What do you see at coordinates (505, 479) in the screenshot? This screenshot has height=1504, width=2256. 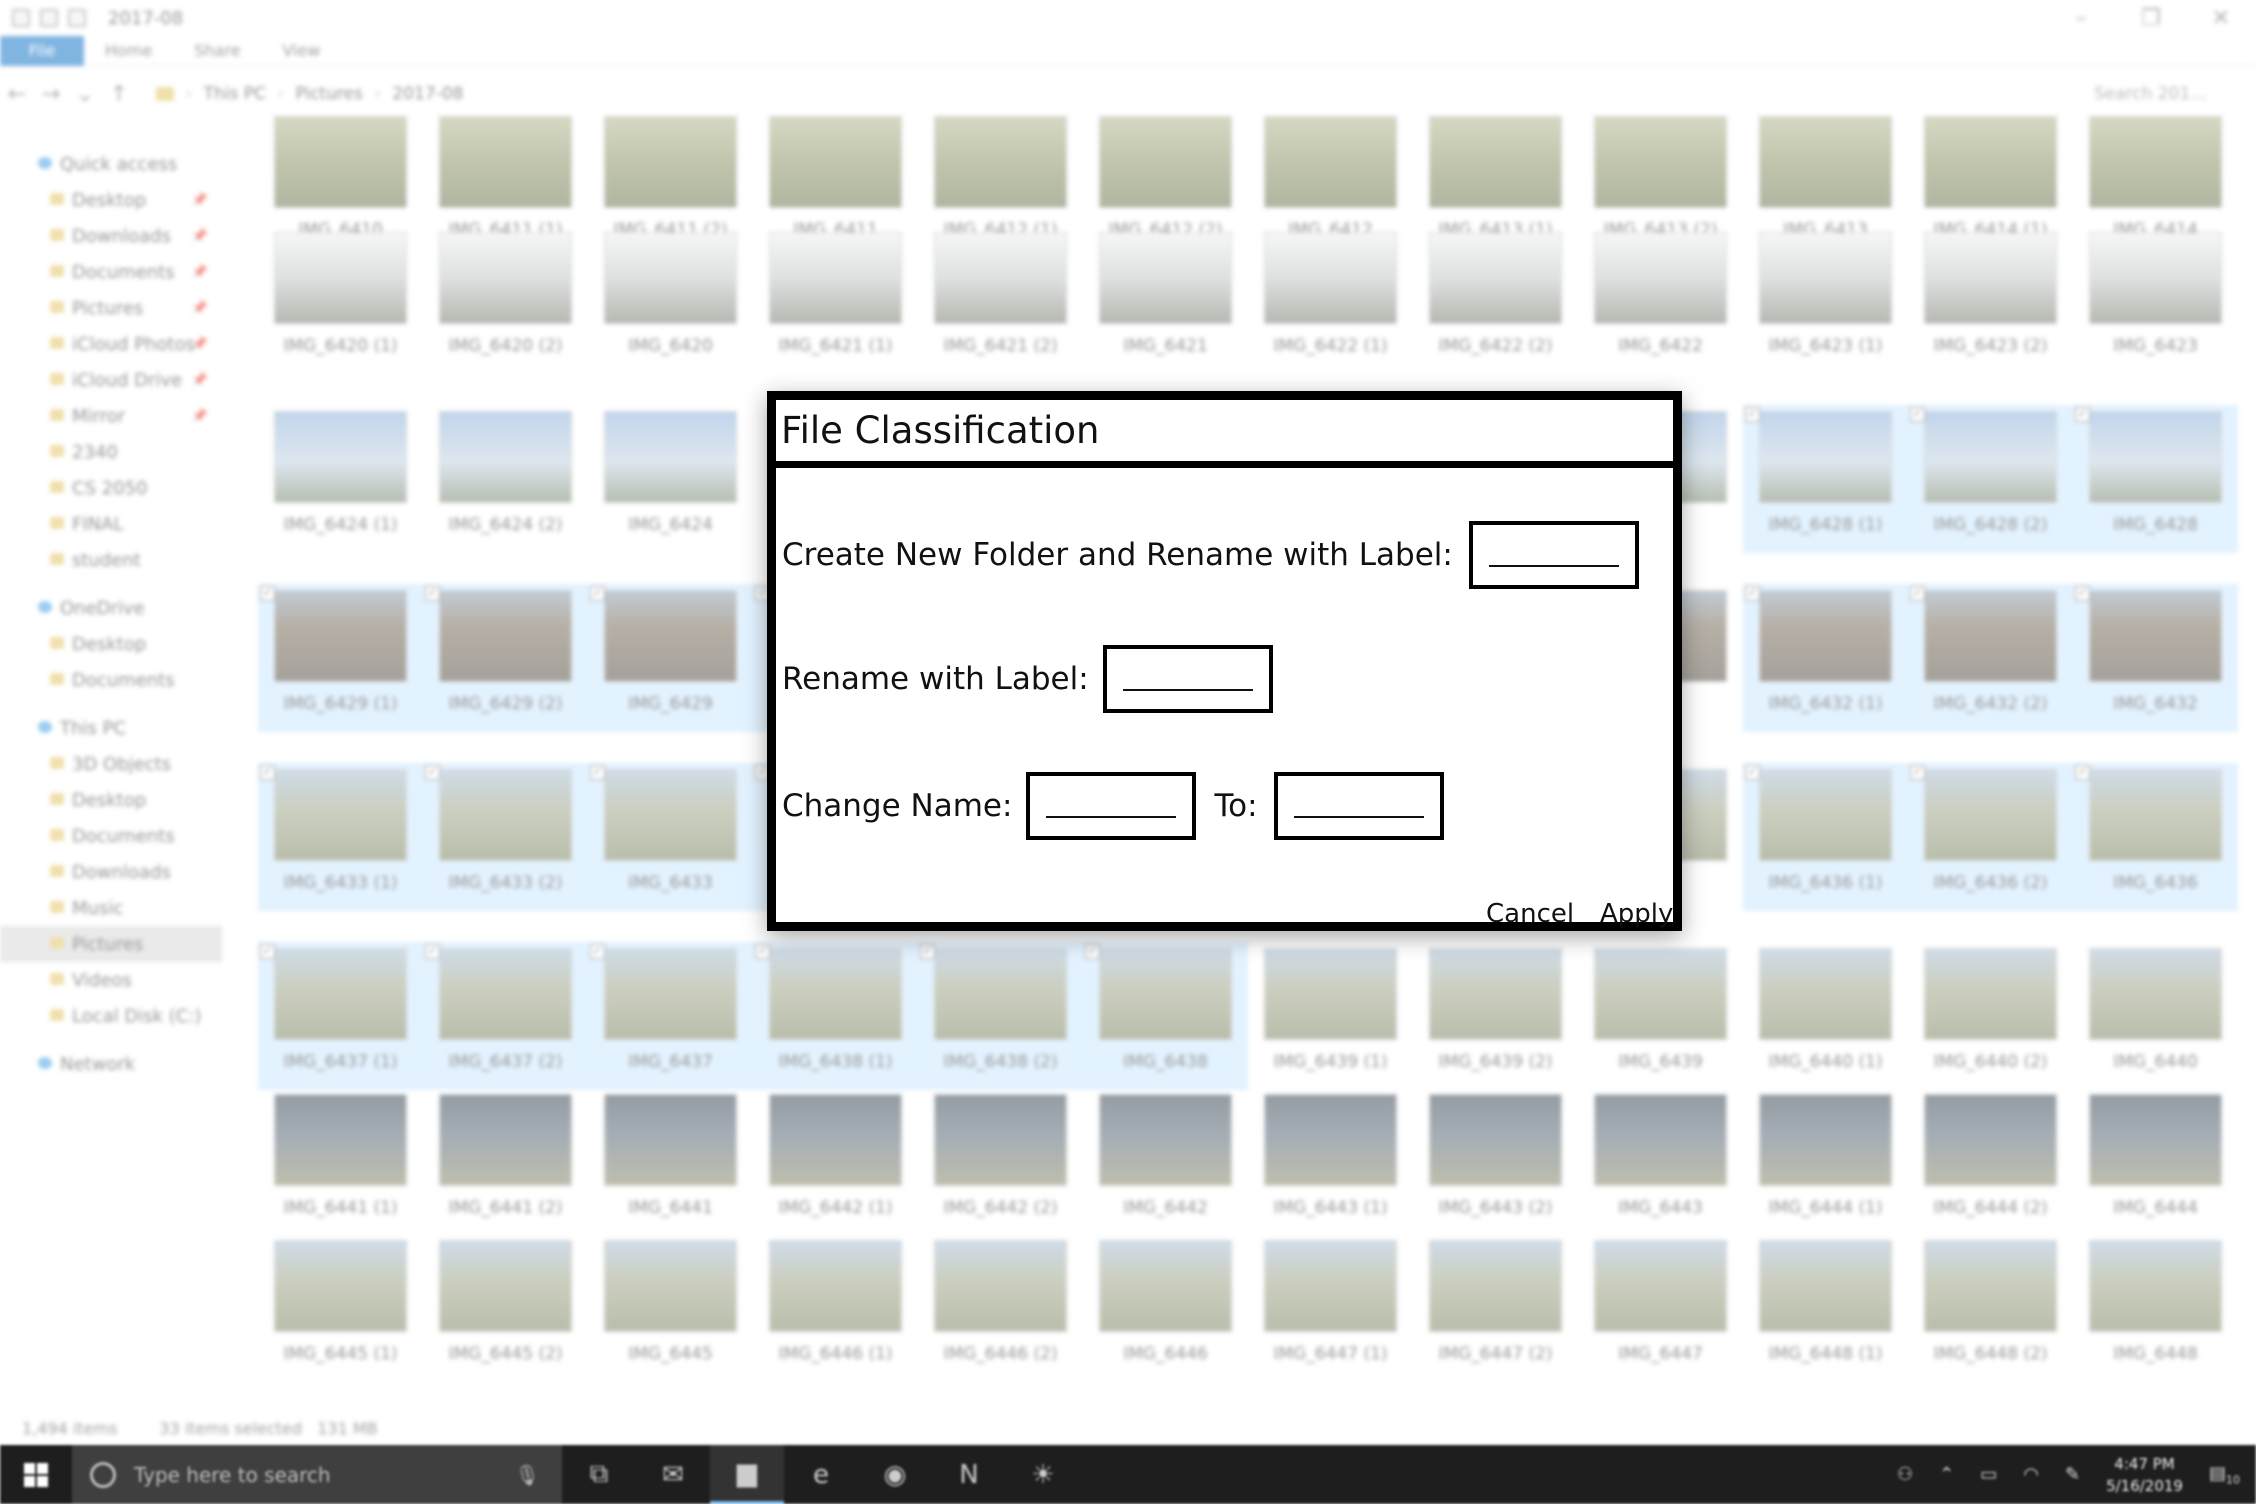 I see `file-item: IMG_6424 (2)` at bounding box center [505, 479].